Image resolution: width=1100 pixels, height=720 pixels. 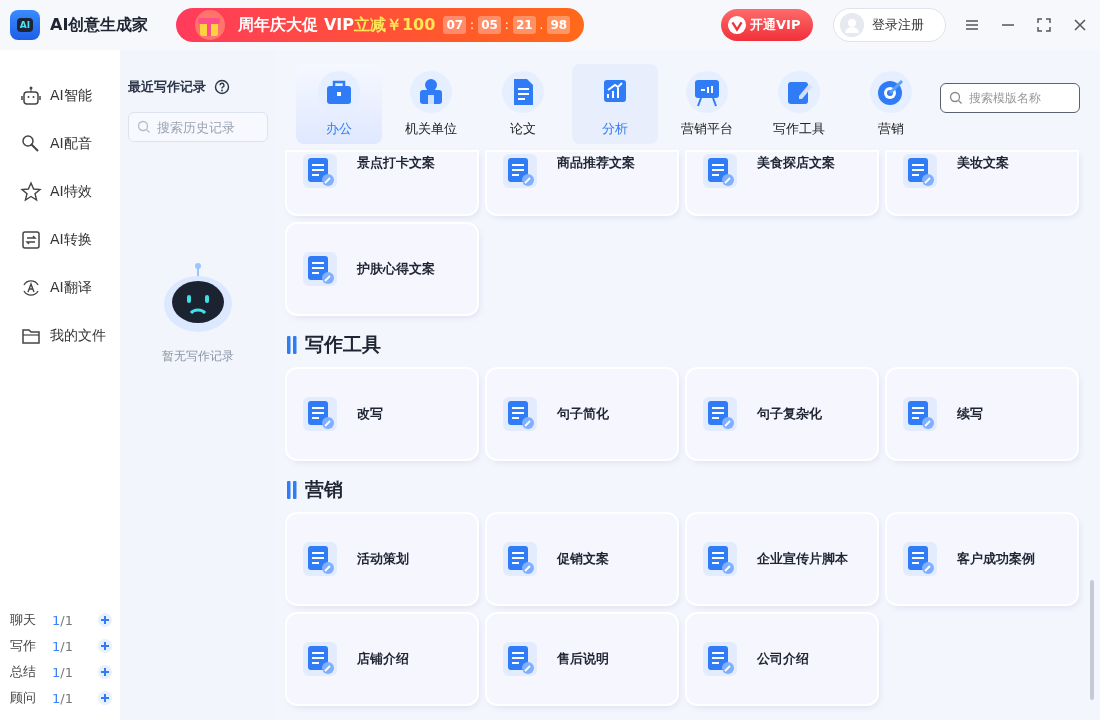 I want to click on template-card: 促销文案, so click(x=582, y=559).